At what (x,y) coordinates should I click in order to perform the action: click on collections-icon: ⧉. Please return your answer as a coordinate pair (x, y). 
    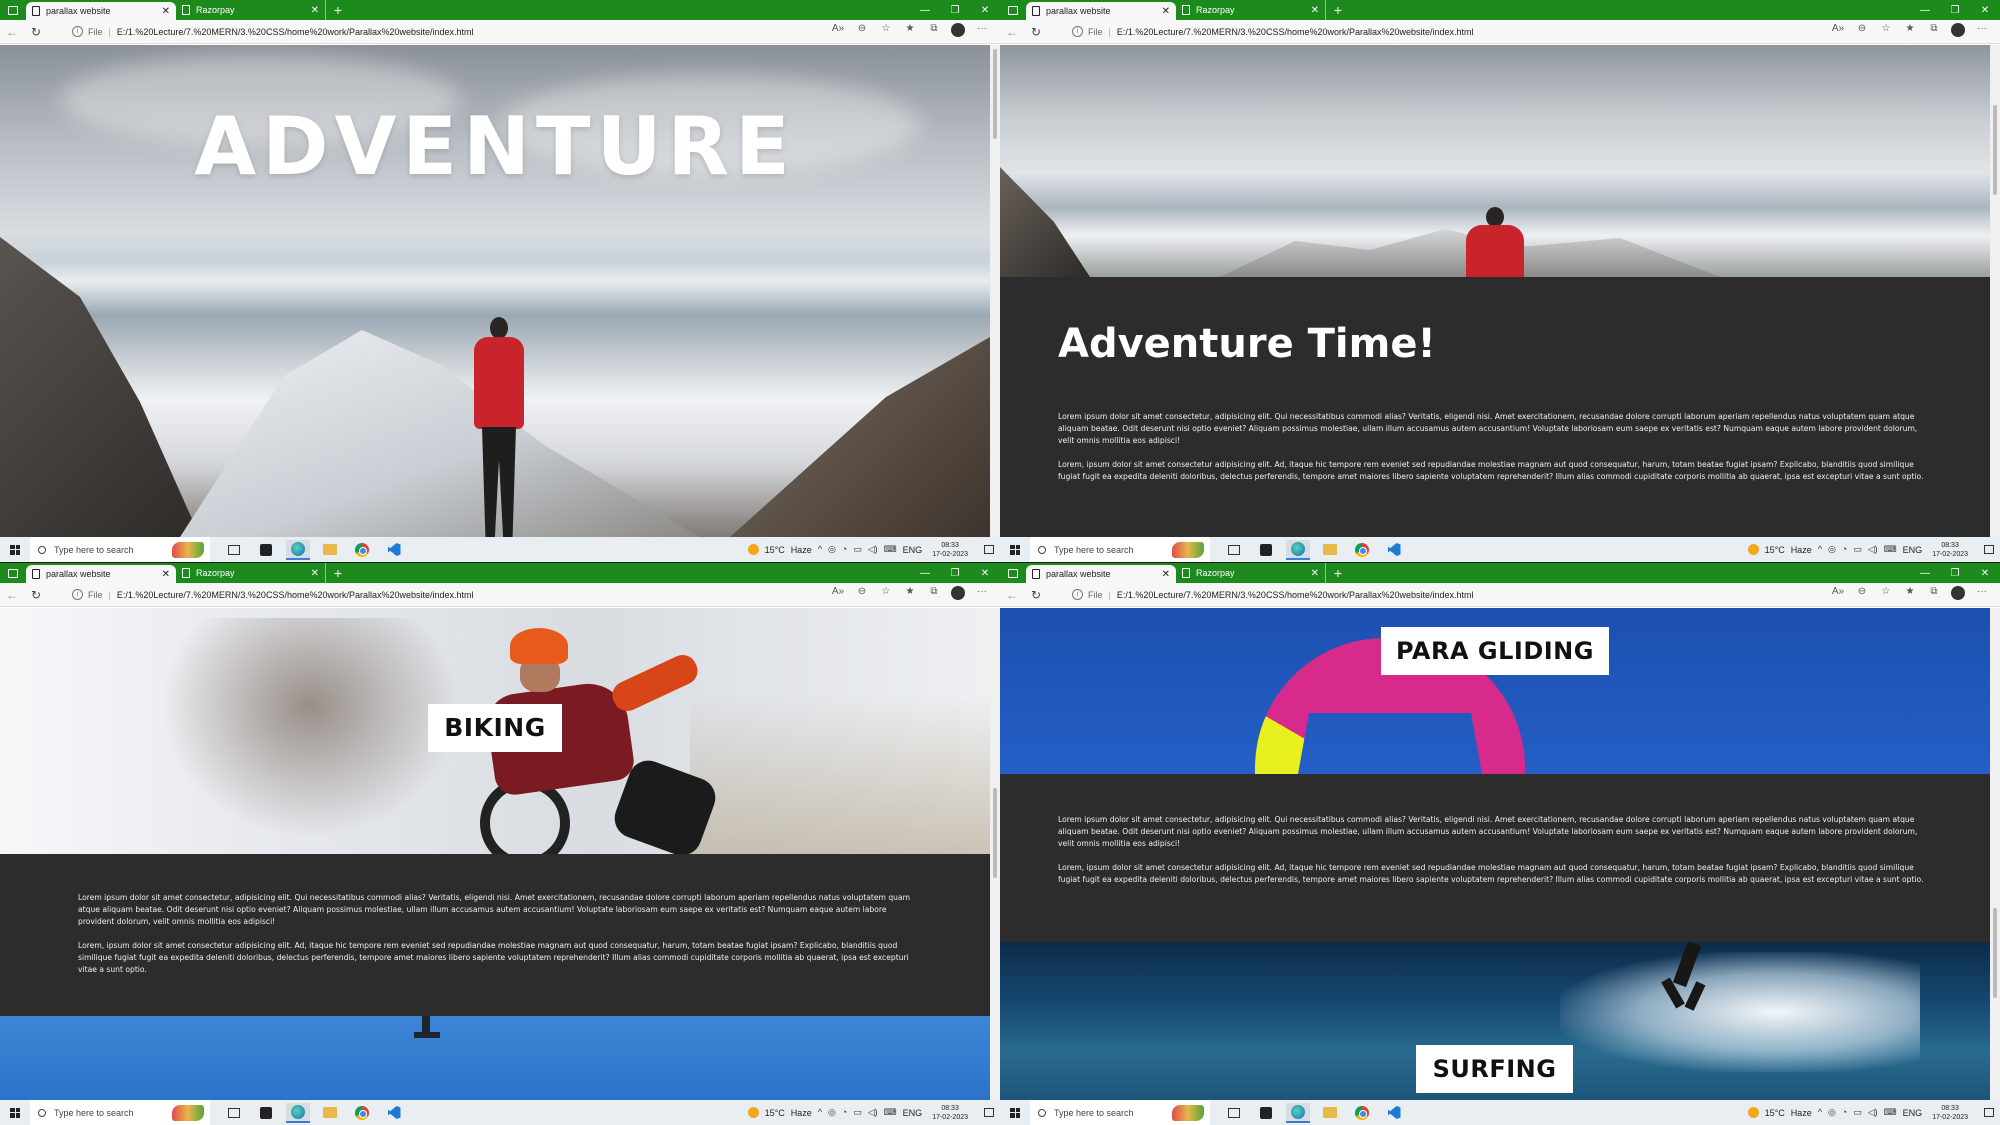
    Looking at the image, I should click on (934, 31).